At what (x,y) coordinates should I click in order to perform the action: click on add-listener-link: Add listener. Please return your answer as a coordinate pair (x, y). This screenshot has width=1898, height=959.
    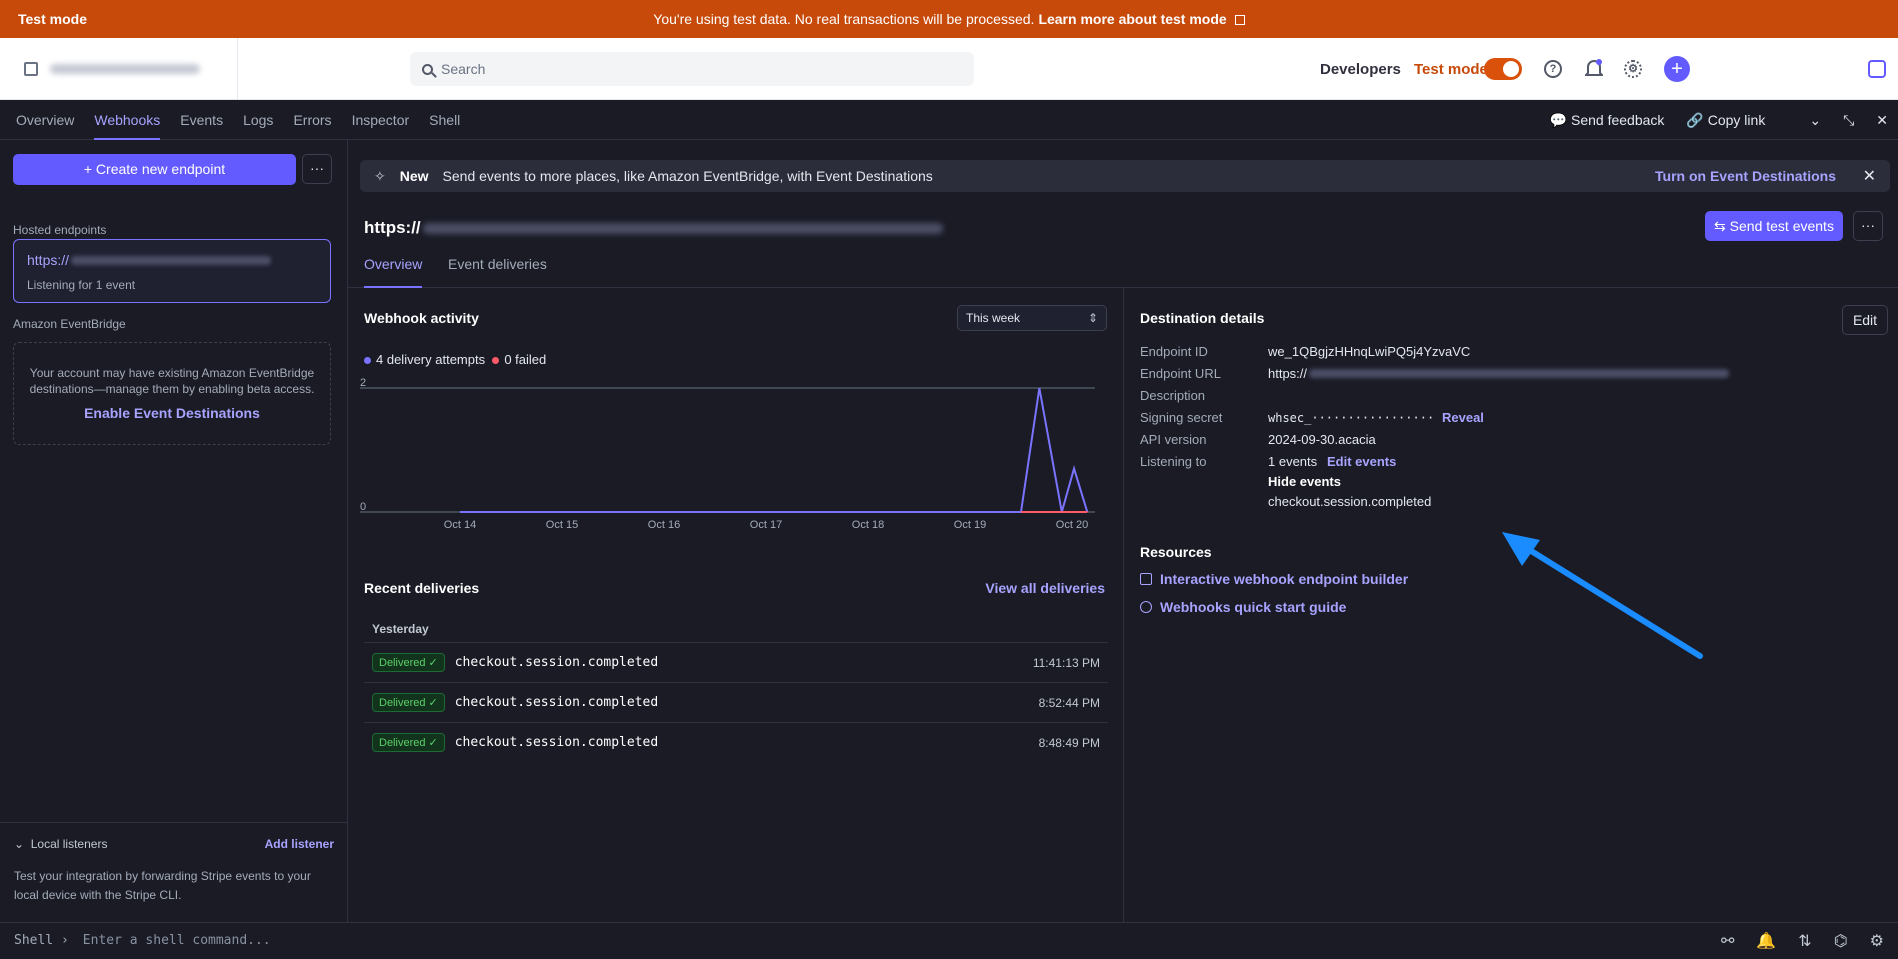
    Looking at the image, I should click on (299, 844).